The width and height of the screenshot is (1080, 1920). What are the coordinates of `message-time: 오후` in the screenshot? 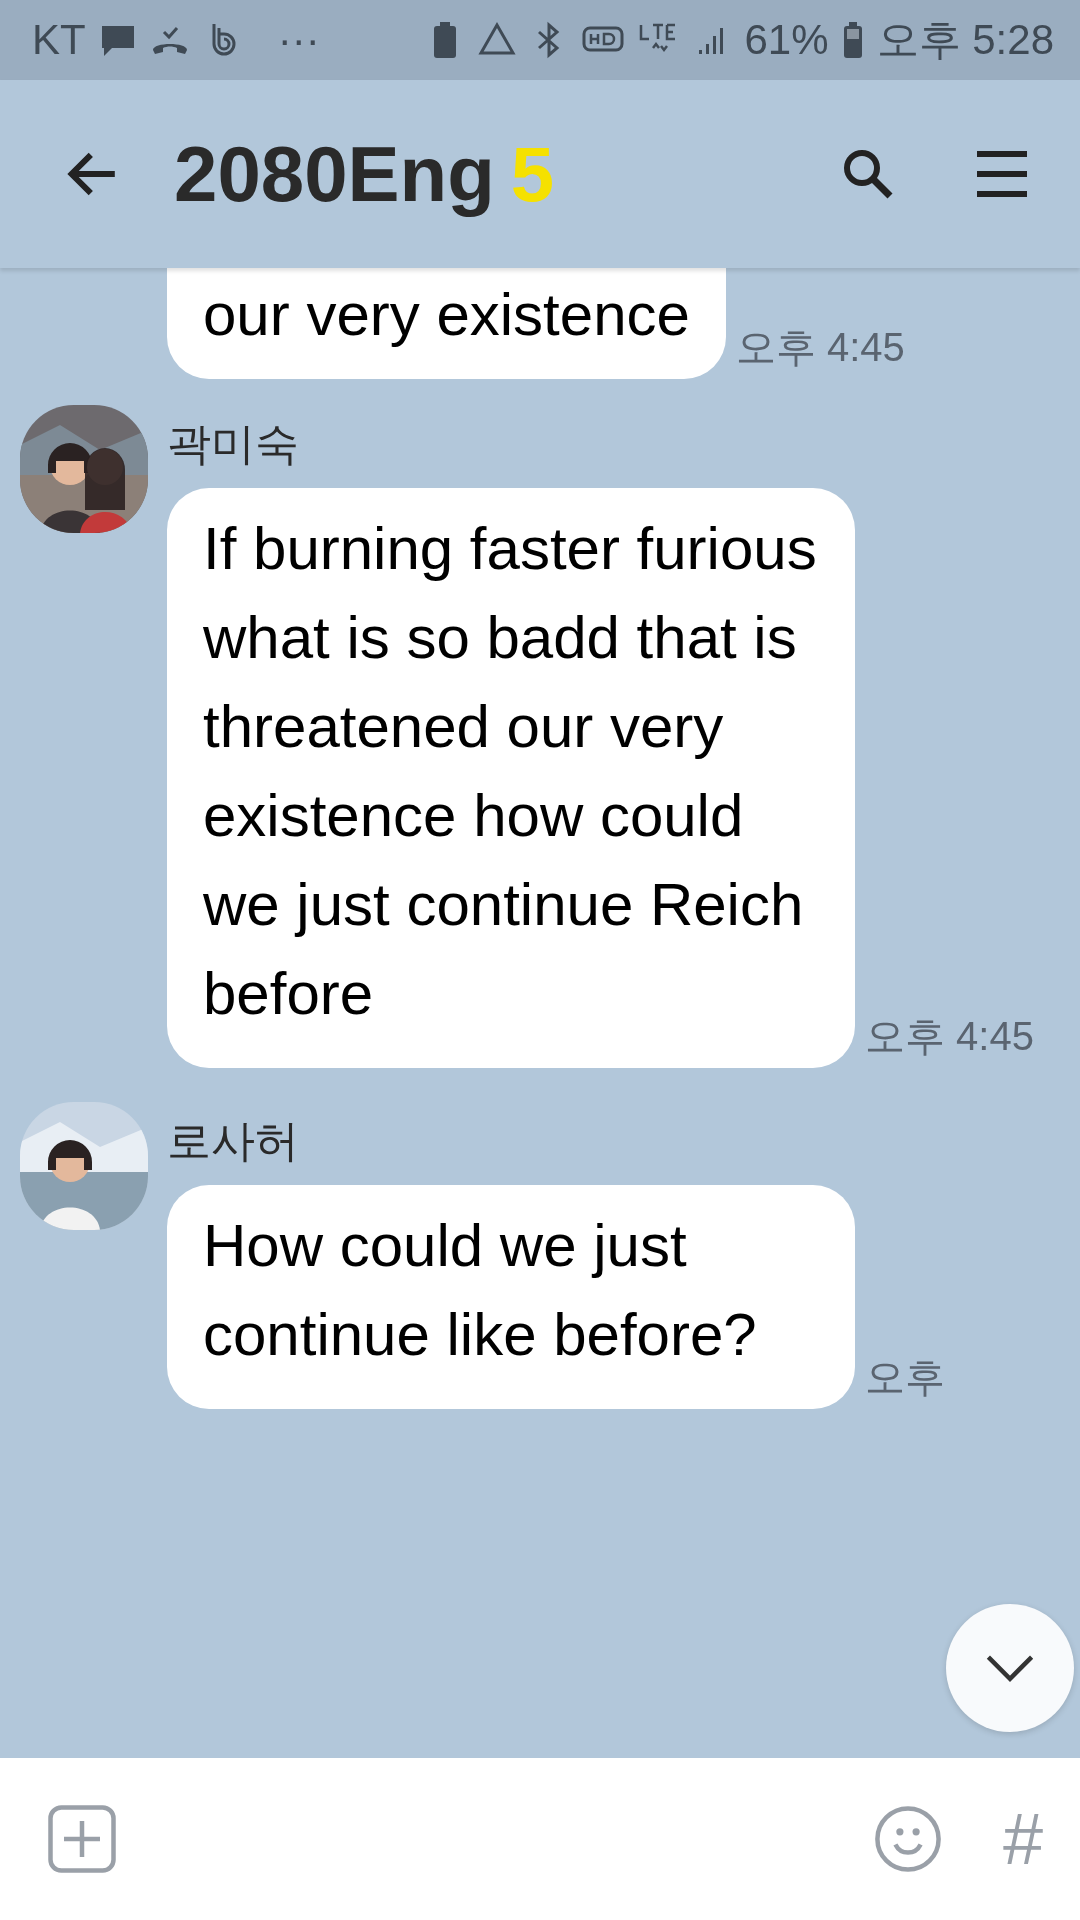 It's located at (905, 1377).